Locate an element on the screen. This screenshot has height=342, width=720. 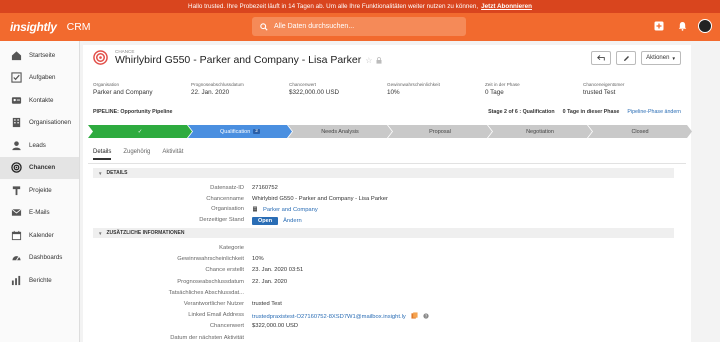
home-icon is located at coordinates (16, 55).